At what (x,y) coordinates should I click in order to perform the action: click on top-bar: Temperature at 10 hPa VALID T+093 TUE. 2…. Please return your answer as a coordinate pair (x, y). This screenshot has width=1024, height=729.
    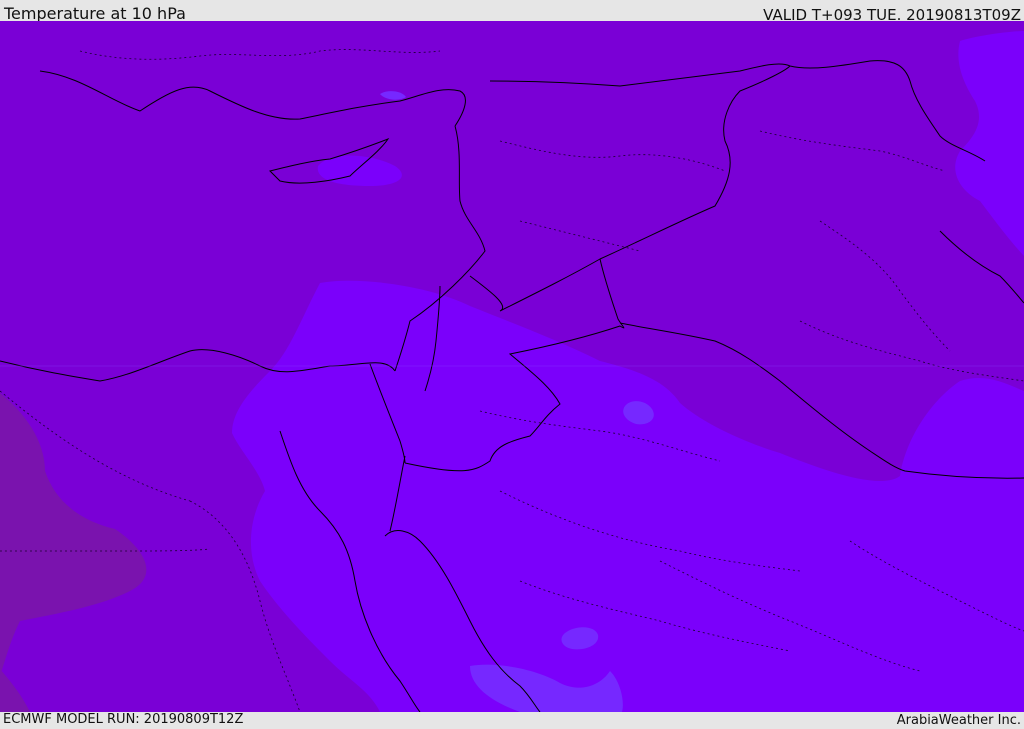
    Looking at the image, I should click on (512, 12).